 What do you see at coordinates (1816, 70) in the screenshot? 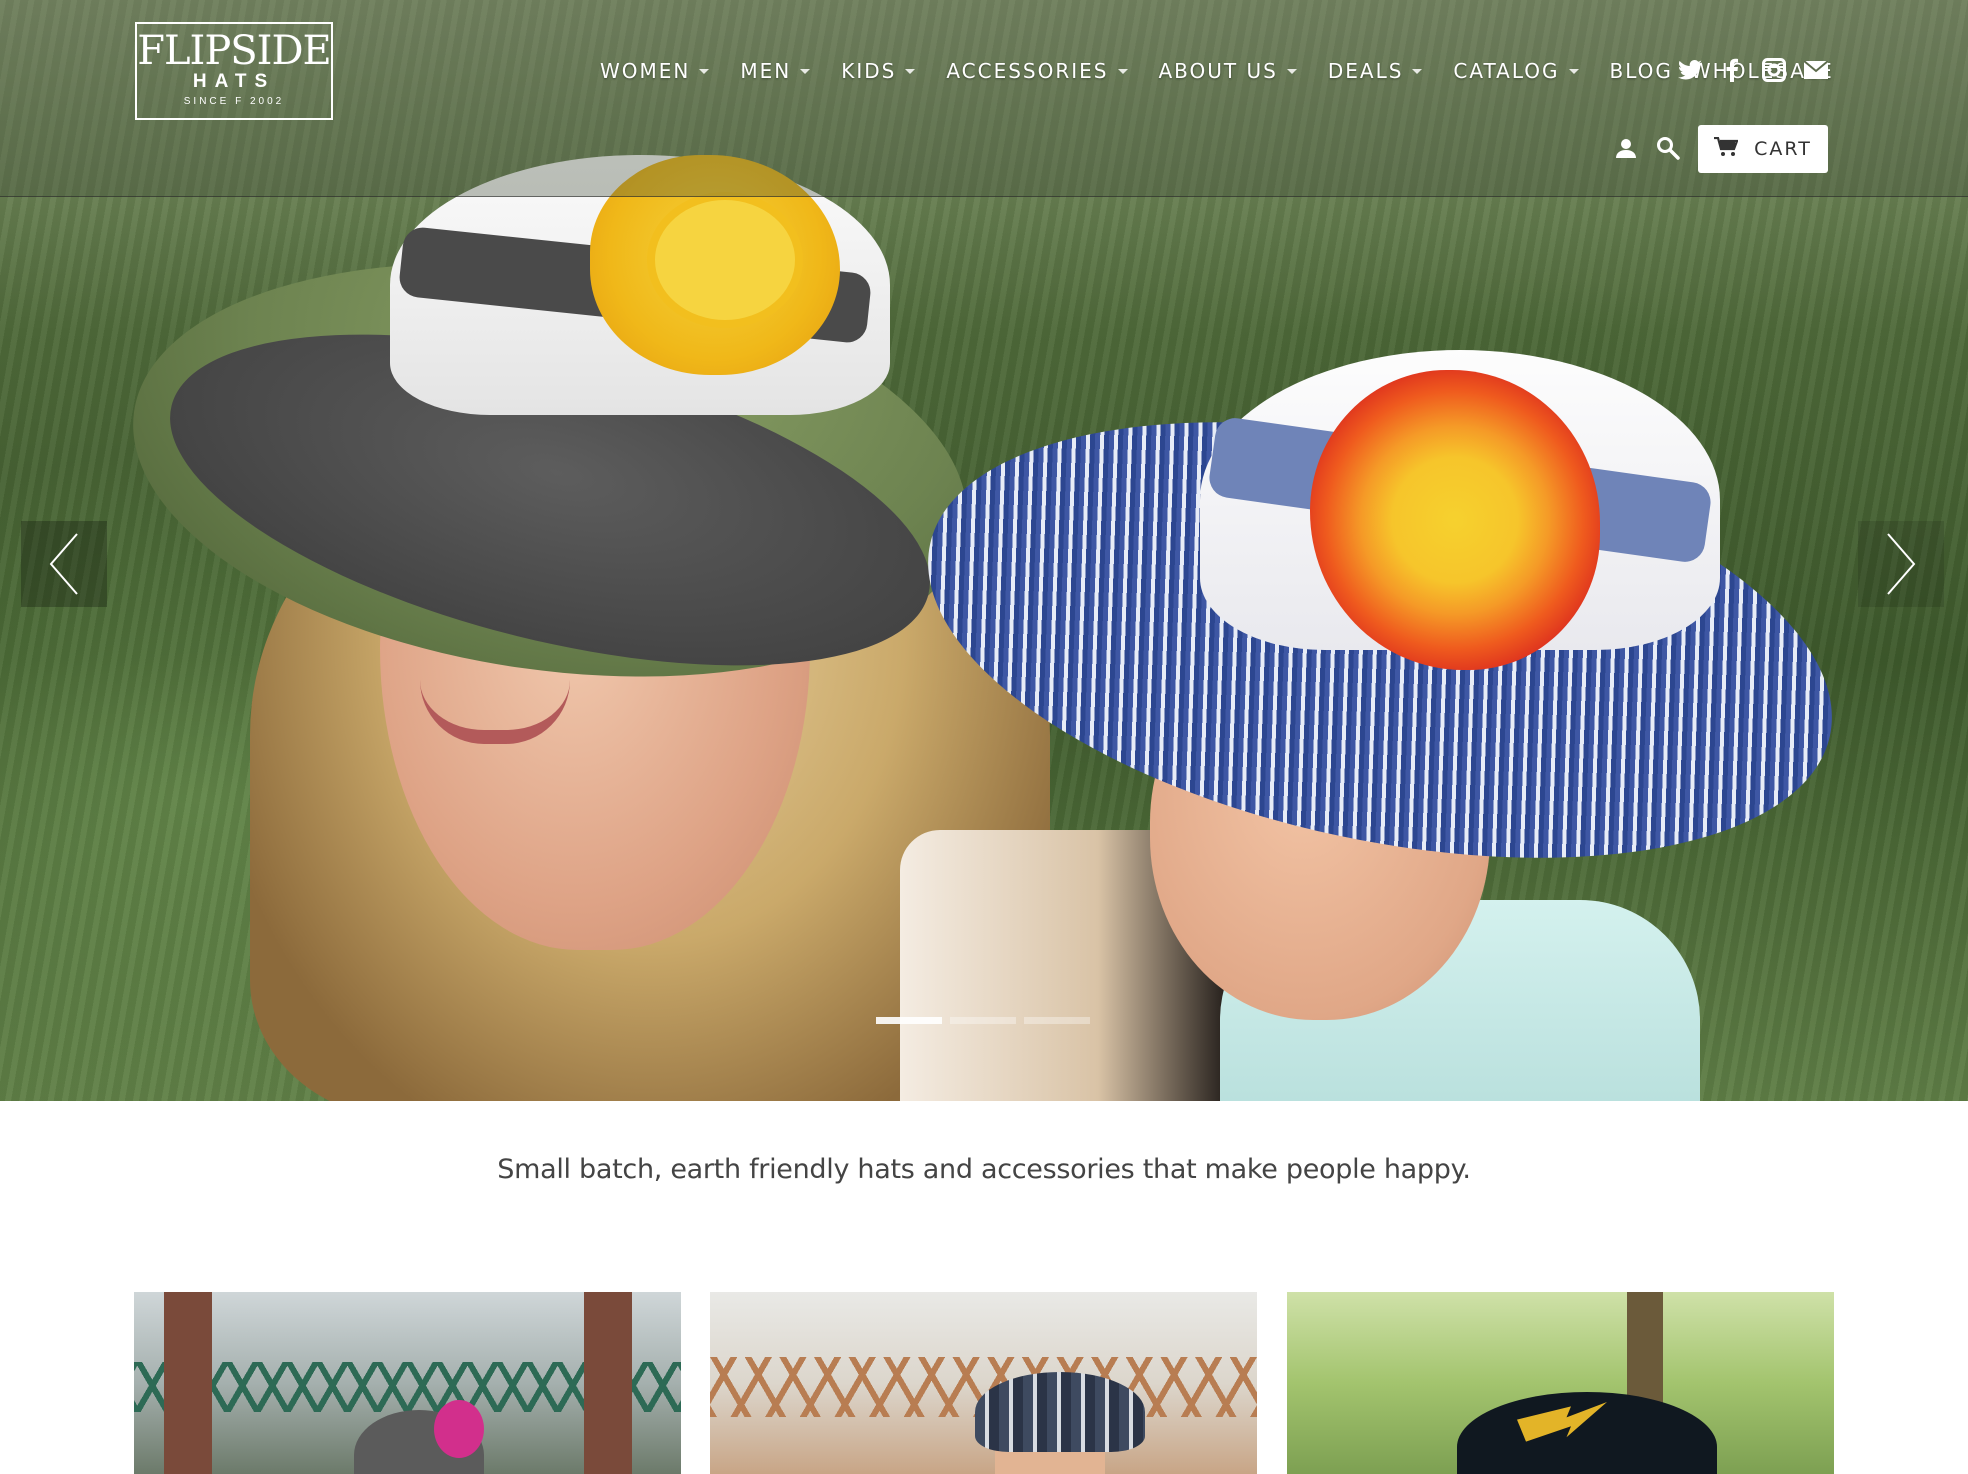
I see `mail-icon` at bounding box center [1816, 70].